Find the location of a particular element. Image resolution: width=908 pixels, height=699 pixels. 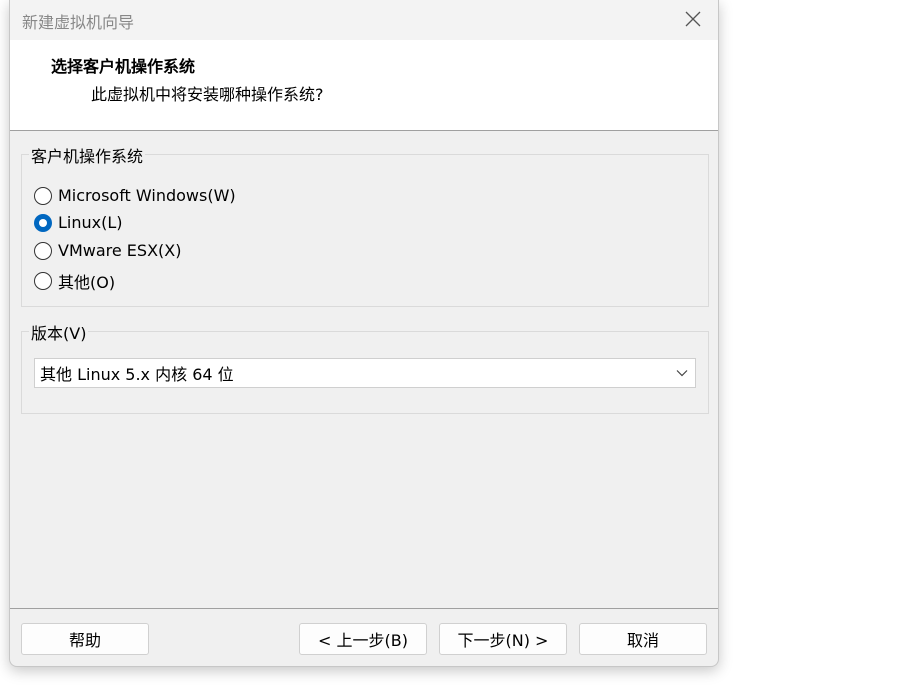

header-title: 选择客户机操作系统 is located at coordinates (123, 66).